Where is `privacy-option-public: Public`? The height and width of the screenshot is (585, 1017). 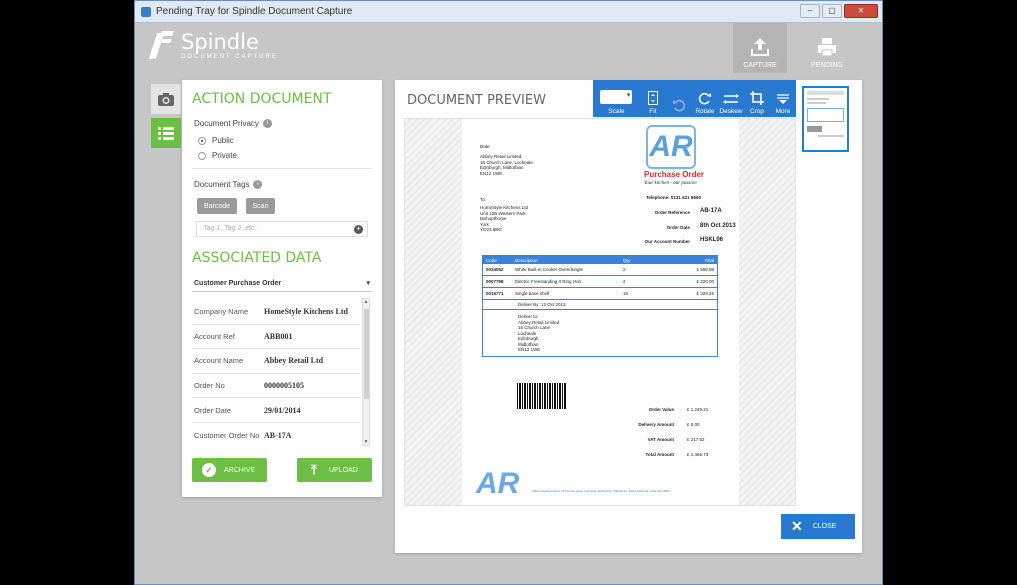
privacy-option-public: Public is located at coordinates (216, 140).